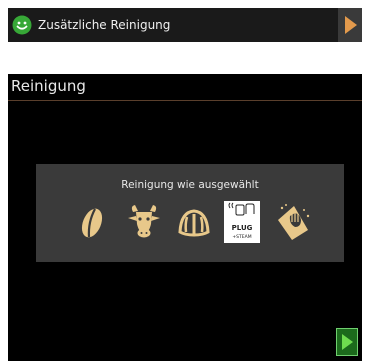  Describe the element at coordinates (48, 86) in the screenshot. I see `screen-heading: Reinigung` at that location.